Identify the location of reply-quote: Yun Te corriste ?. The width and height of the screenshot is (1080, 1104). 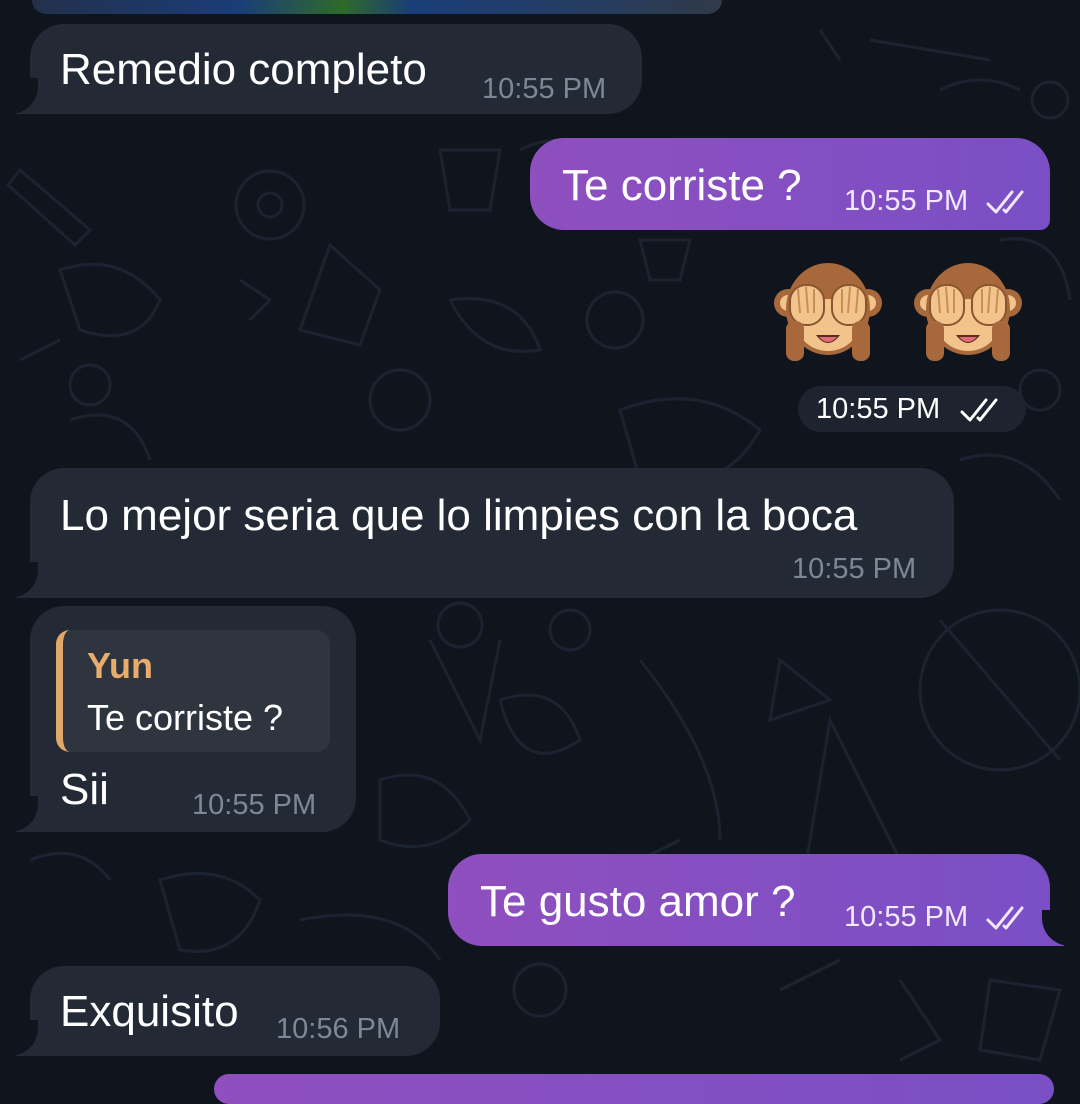
(193, 691).